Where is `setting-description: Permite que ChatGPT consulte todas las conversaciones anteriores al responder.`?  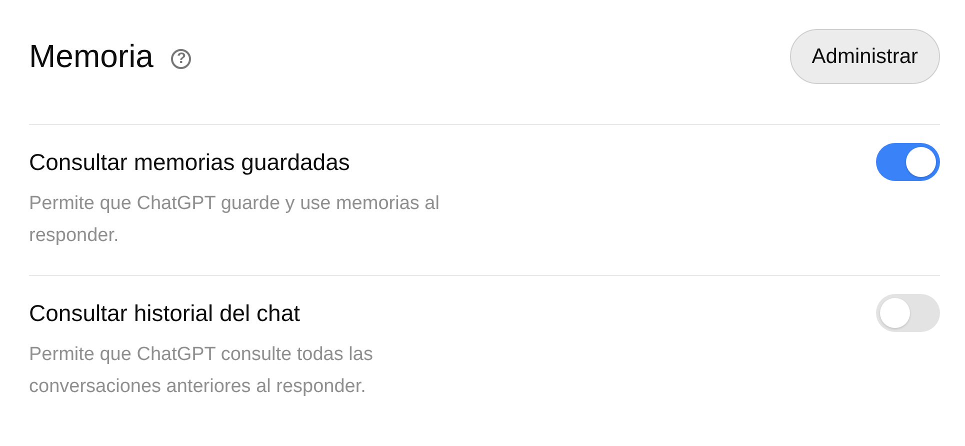
setting-description: Permite que ChatGPT consulte todas las conversaciones anteriores al responder. is located at coordinates (201, 371).